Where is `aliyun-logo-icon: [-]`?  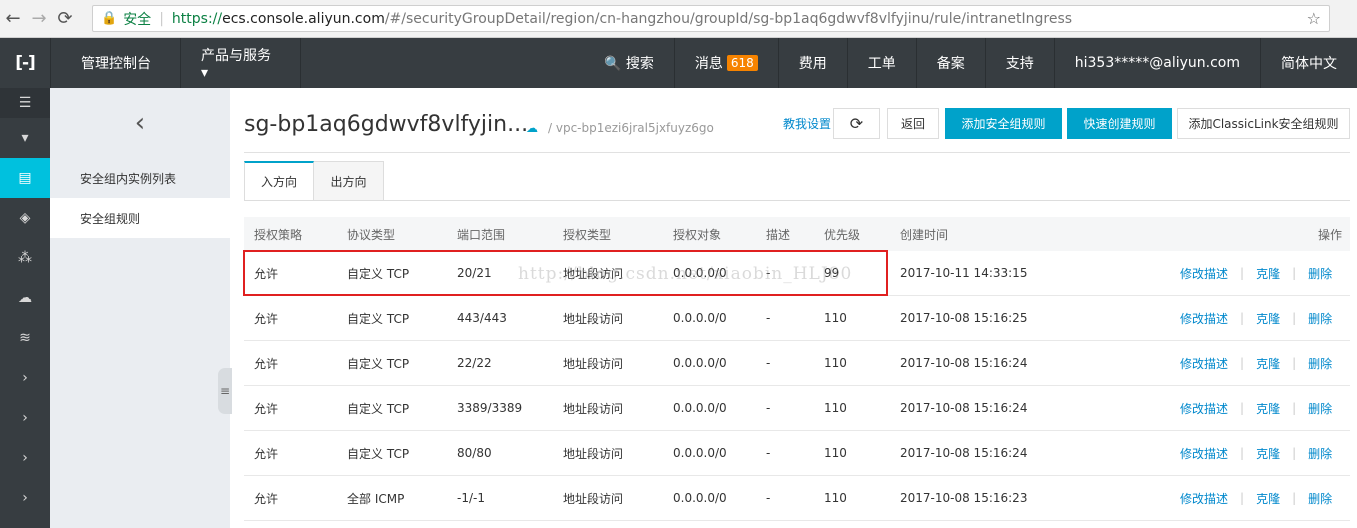 aliyun-logo-icon: [-] is located at coordinates (25, 63).